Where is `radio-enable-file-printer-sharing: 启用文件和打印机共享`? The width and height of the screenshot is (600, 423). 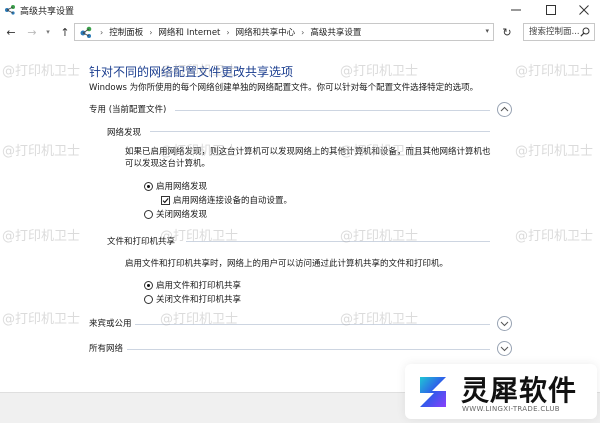
radio-enable-file-printer-sharing: 启用文件和打印机共享 is located at coordinates (192, 285).